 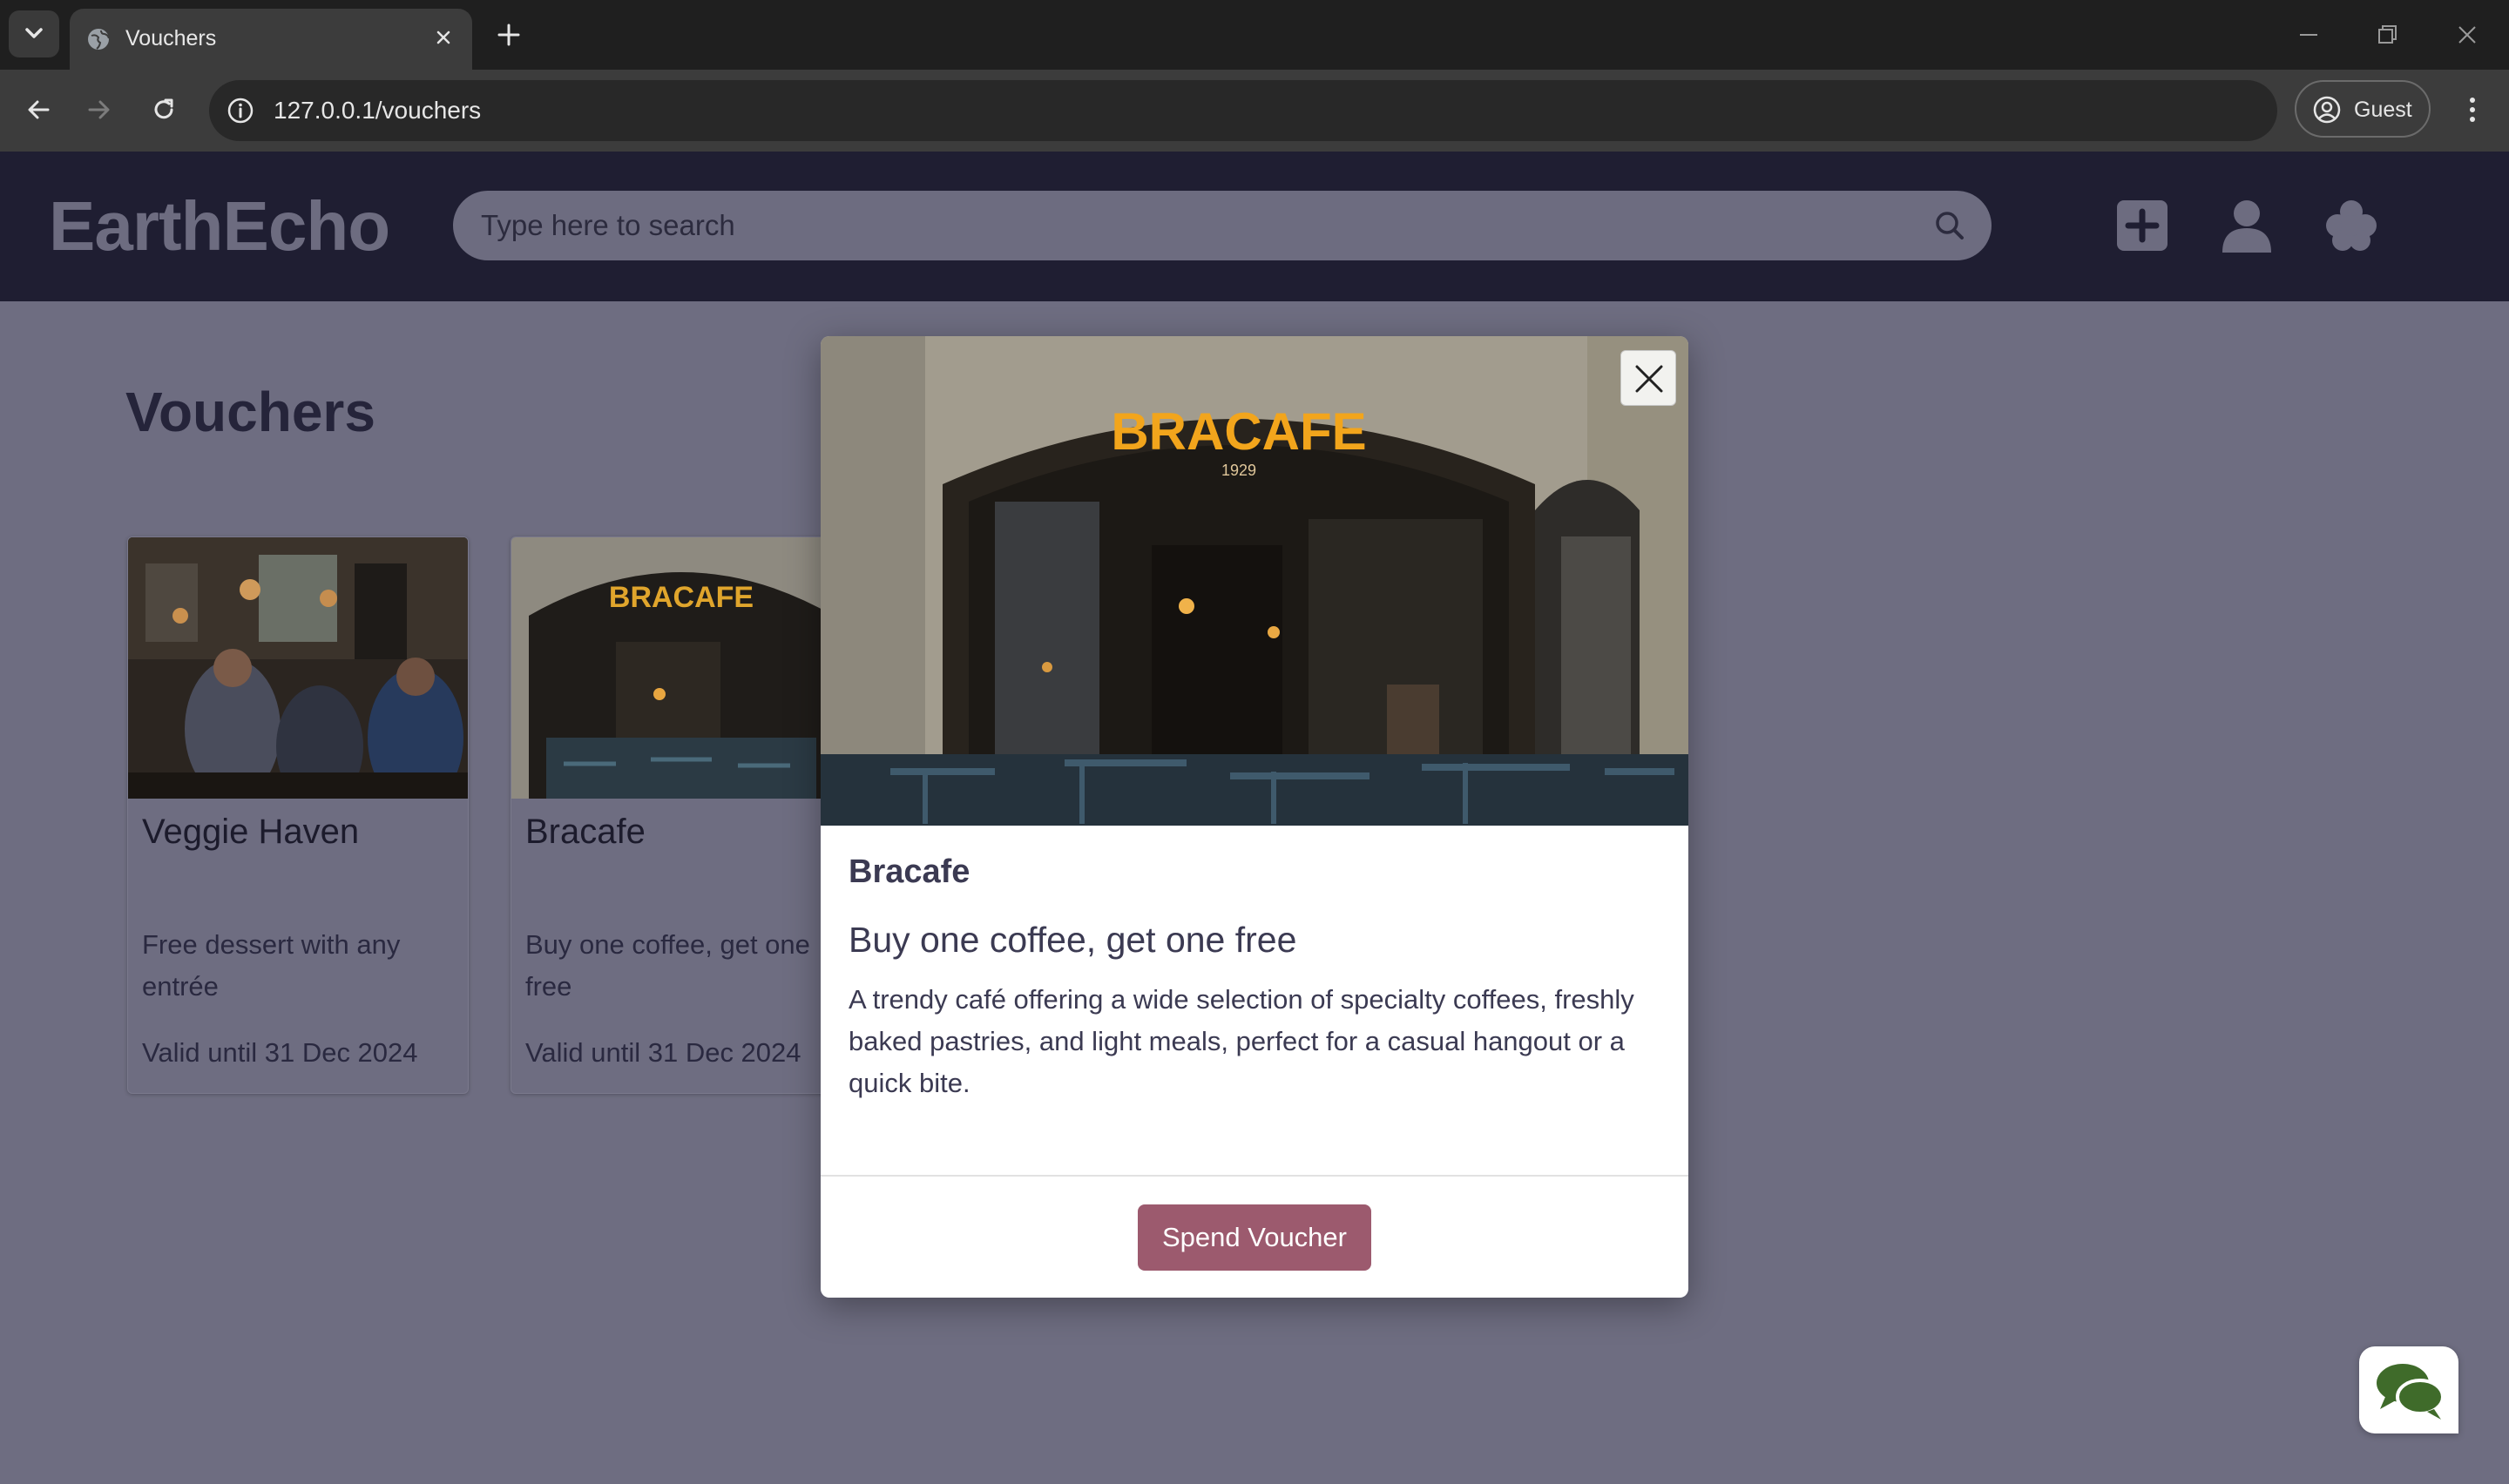 What do you see at coordinates (2247, 225) in the screenshot?
I see `user-icon` at bounding box center [2247, 225].